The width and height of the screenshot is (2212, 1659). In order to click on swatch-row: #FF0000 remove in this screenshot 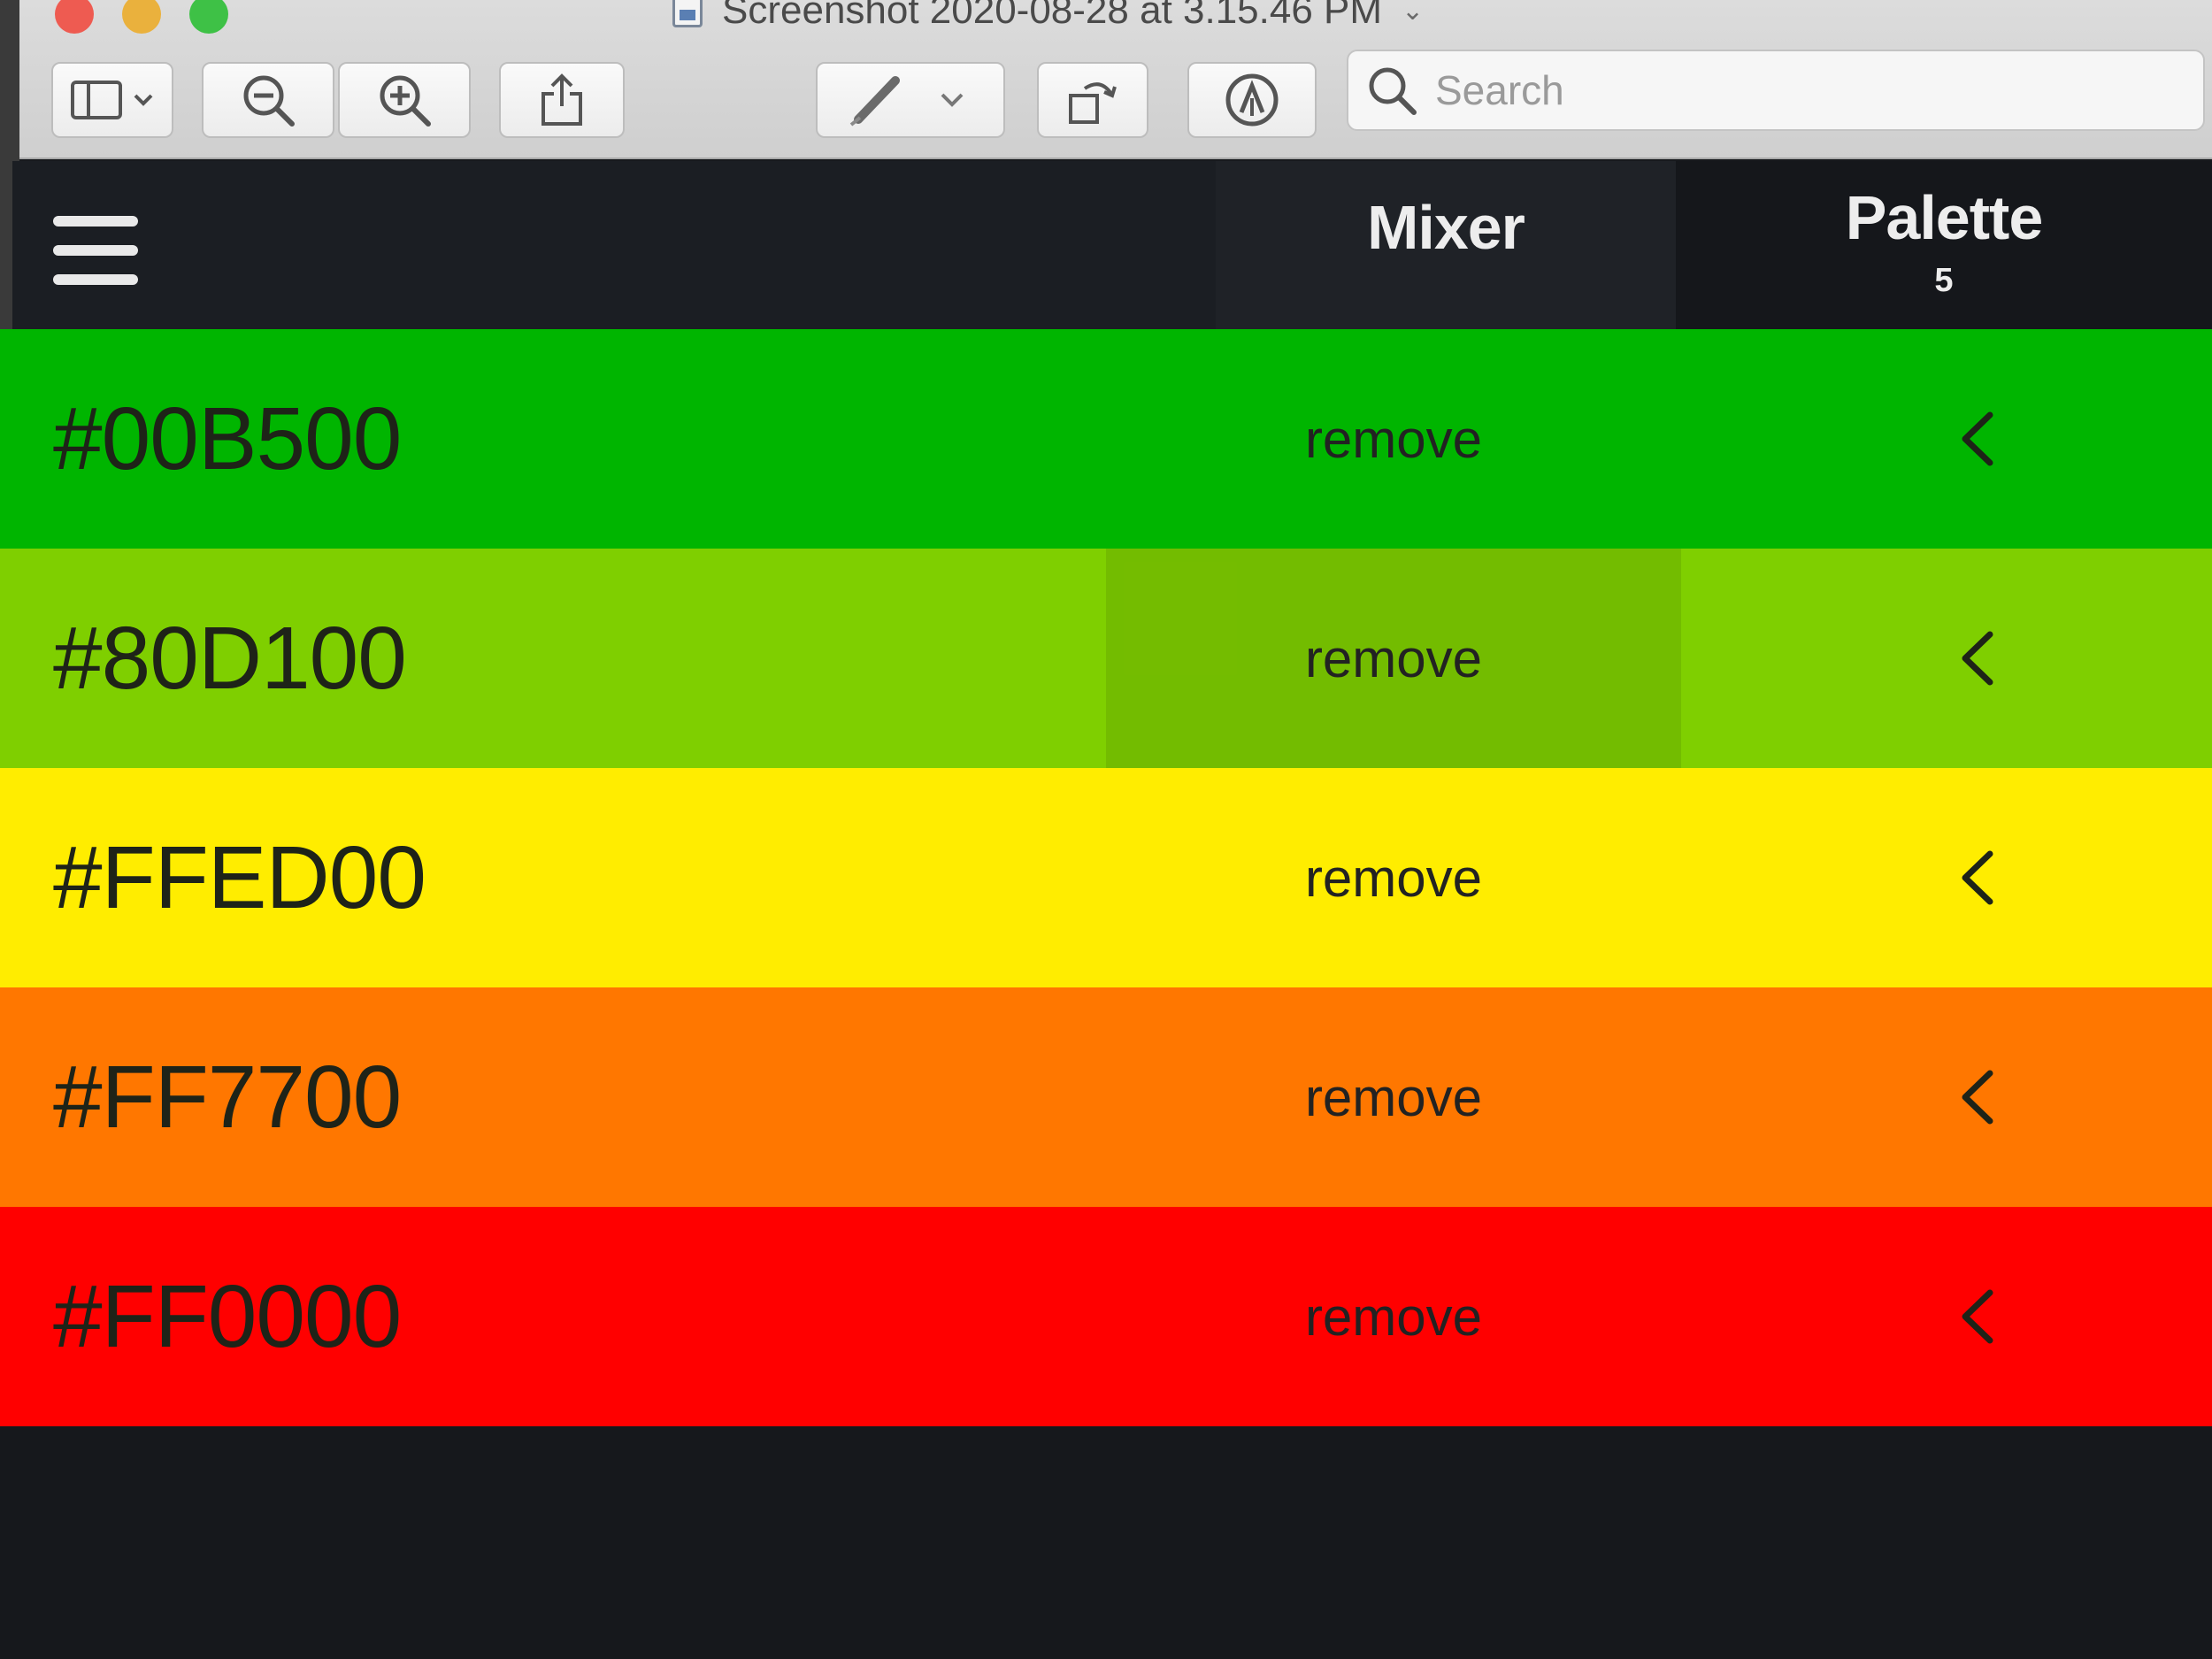, I will do `click(1106, 1317)`.